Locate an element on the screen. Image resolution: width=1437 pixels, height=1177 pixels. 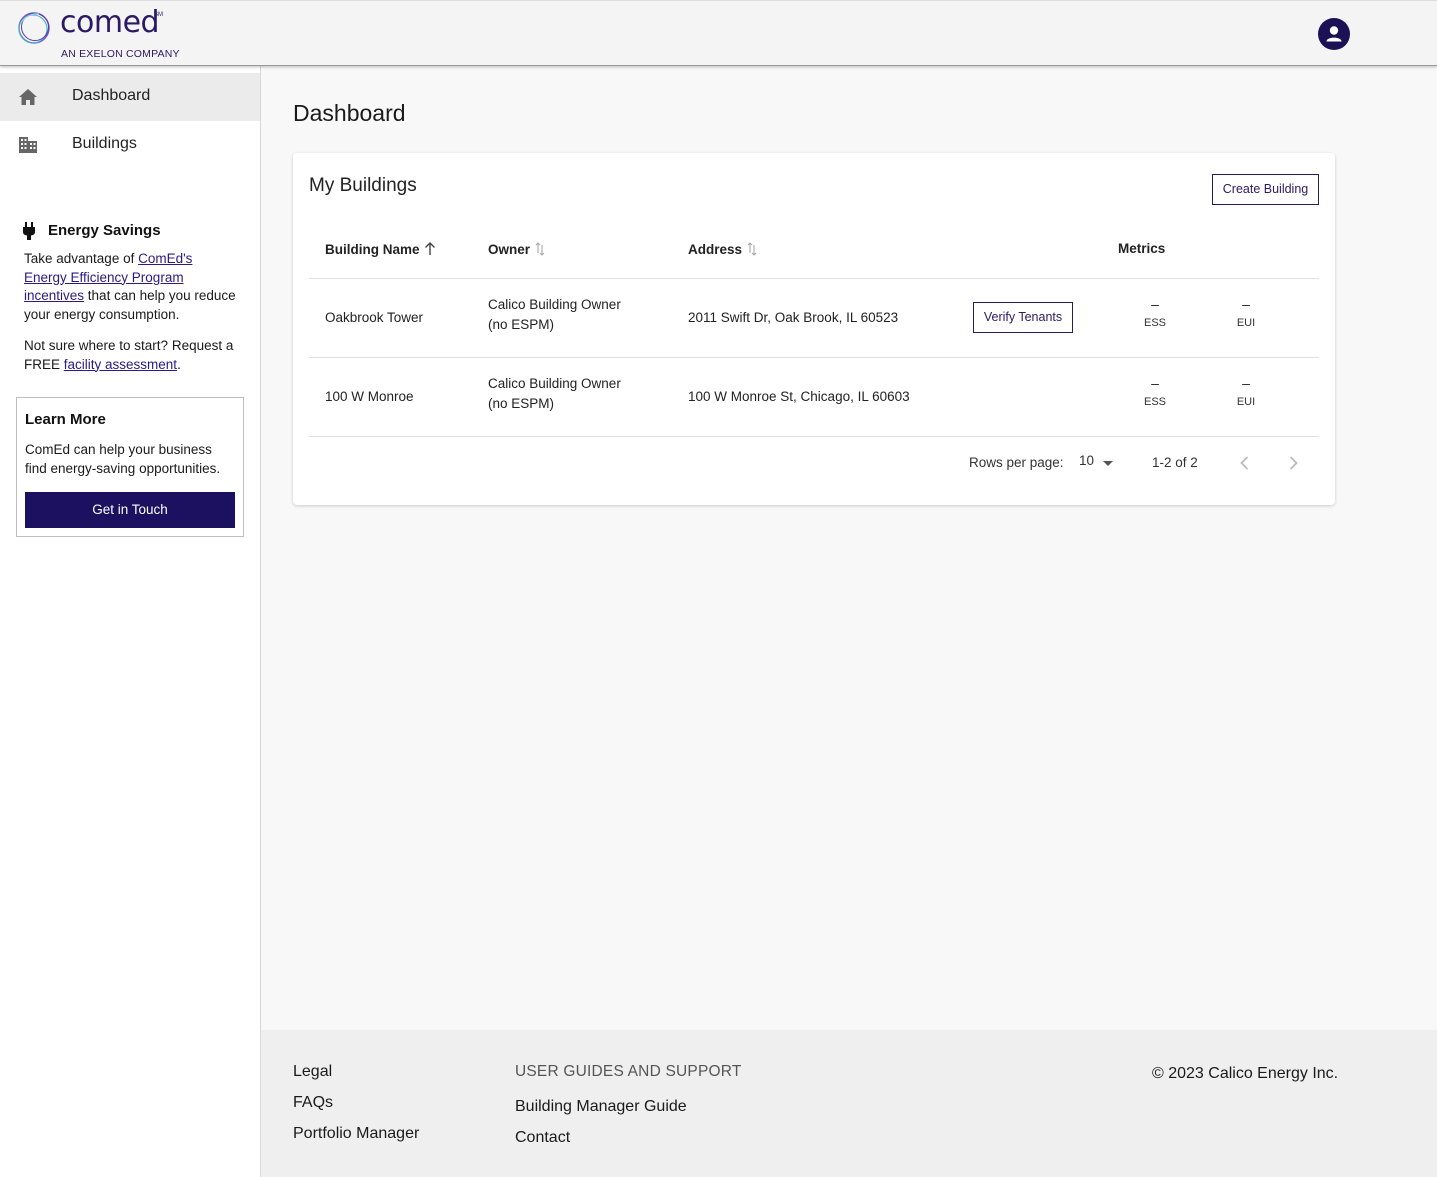
column-header-label: Building Name is located at coordinates (372, 249).